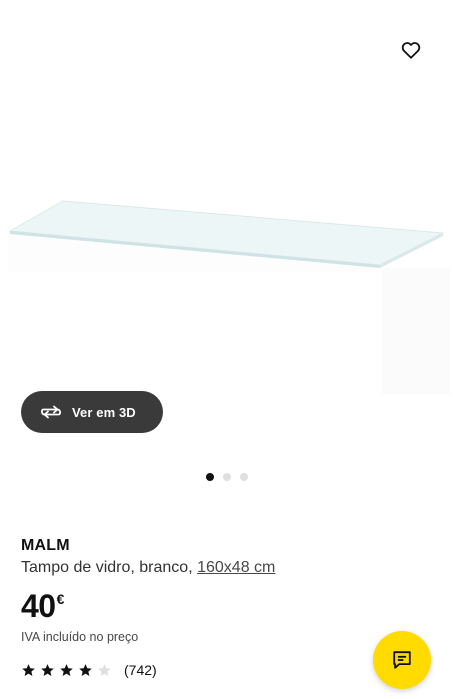 This screenshot has height=699, width=453. I want to click on product-description: Tampo de vidro, branco, 160x48 cm, so click(148, 568).